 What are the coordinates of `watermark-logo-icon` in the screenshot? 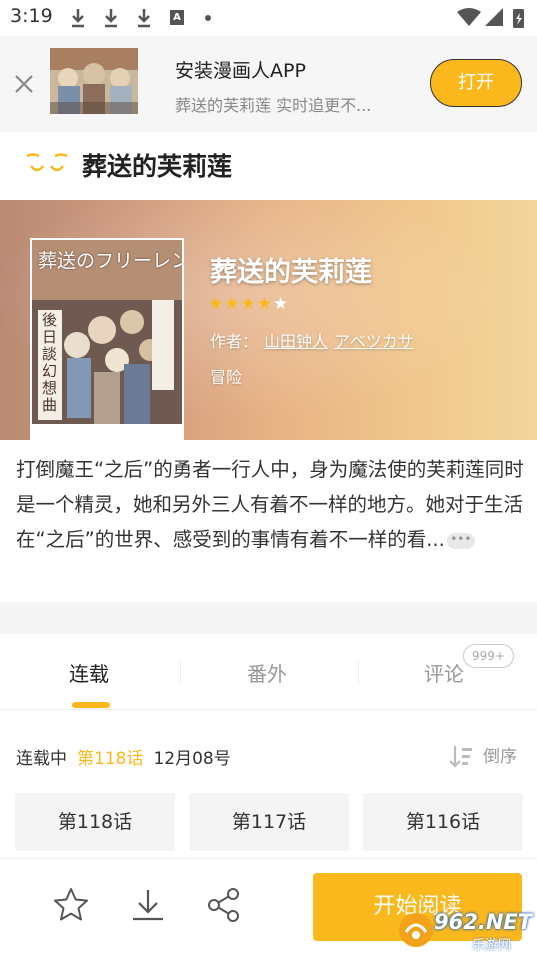 It's located at (416, 930).